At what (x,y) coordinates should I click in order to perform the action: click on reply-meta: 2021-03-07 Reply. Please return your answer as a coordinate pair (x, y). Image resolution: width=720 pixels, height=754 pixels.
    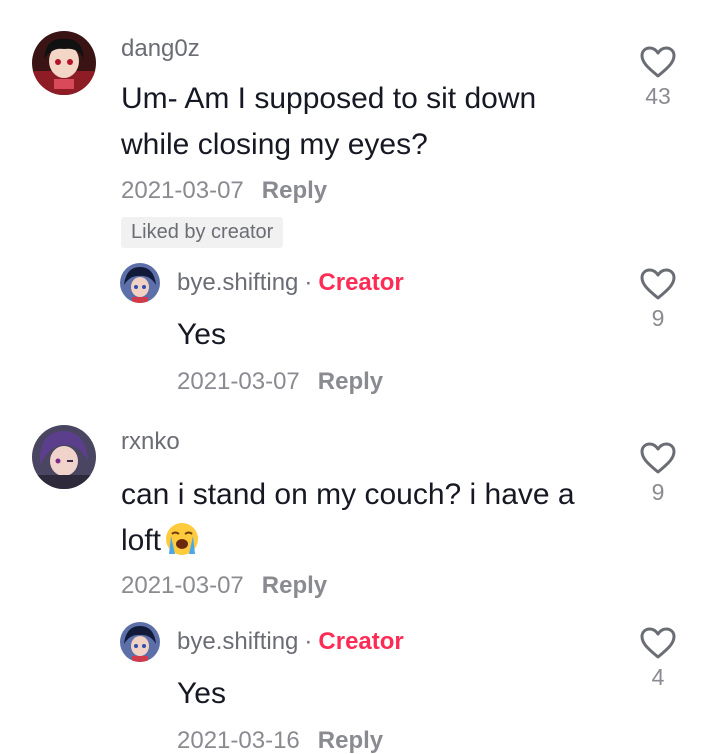
    Looking at the image, I should click on (280, 382).